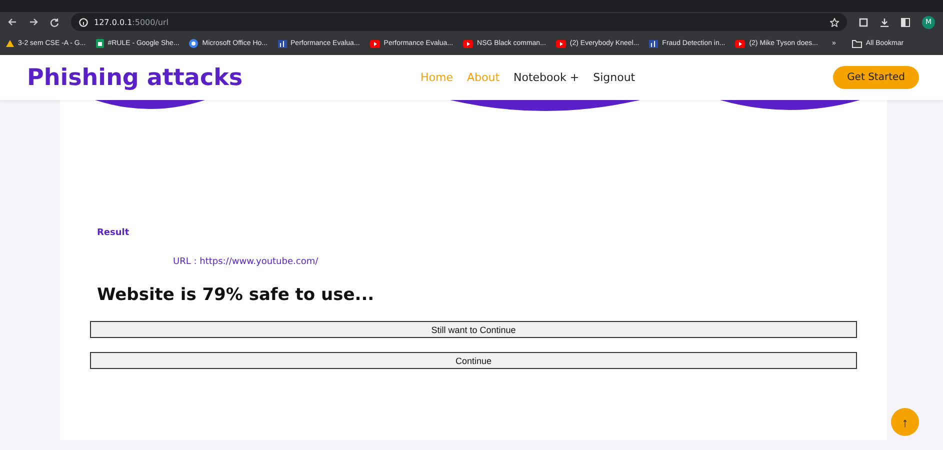 This screenshot has width=943, height=450. Describe the element at coordinates (10, 44) in the screenshot. I see `drive-icon` at that location.